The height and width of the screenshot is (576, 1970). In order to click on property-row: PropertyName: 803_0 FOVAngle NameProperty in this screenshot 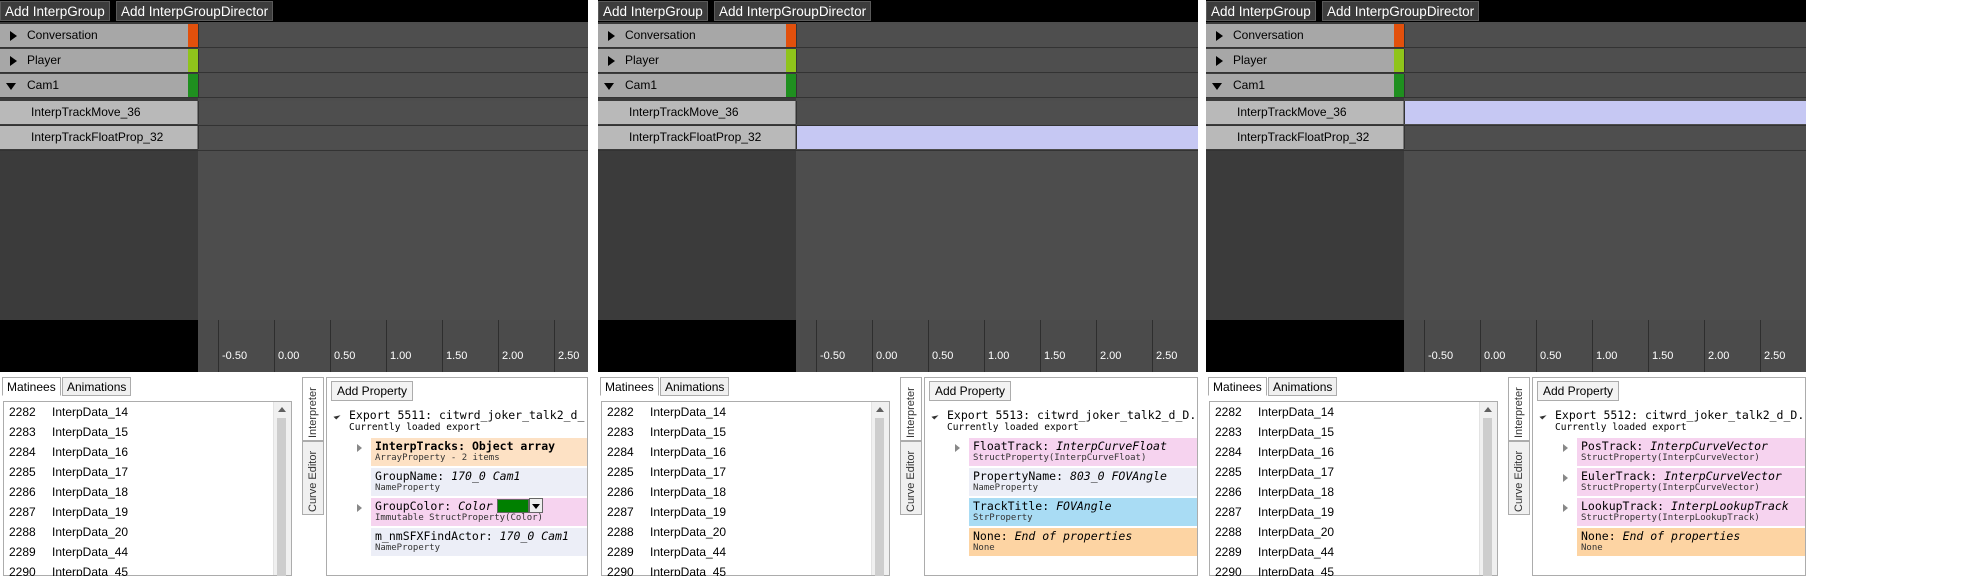, I will do `click(1083, 482)`.